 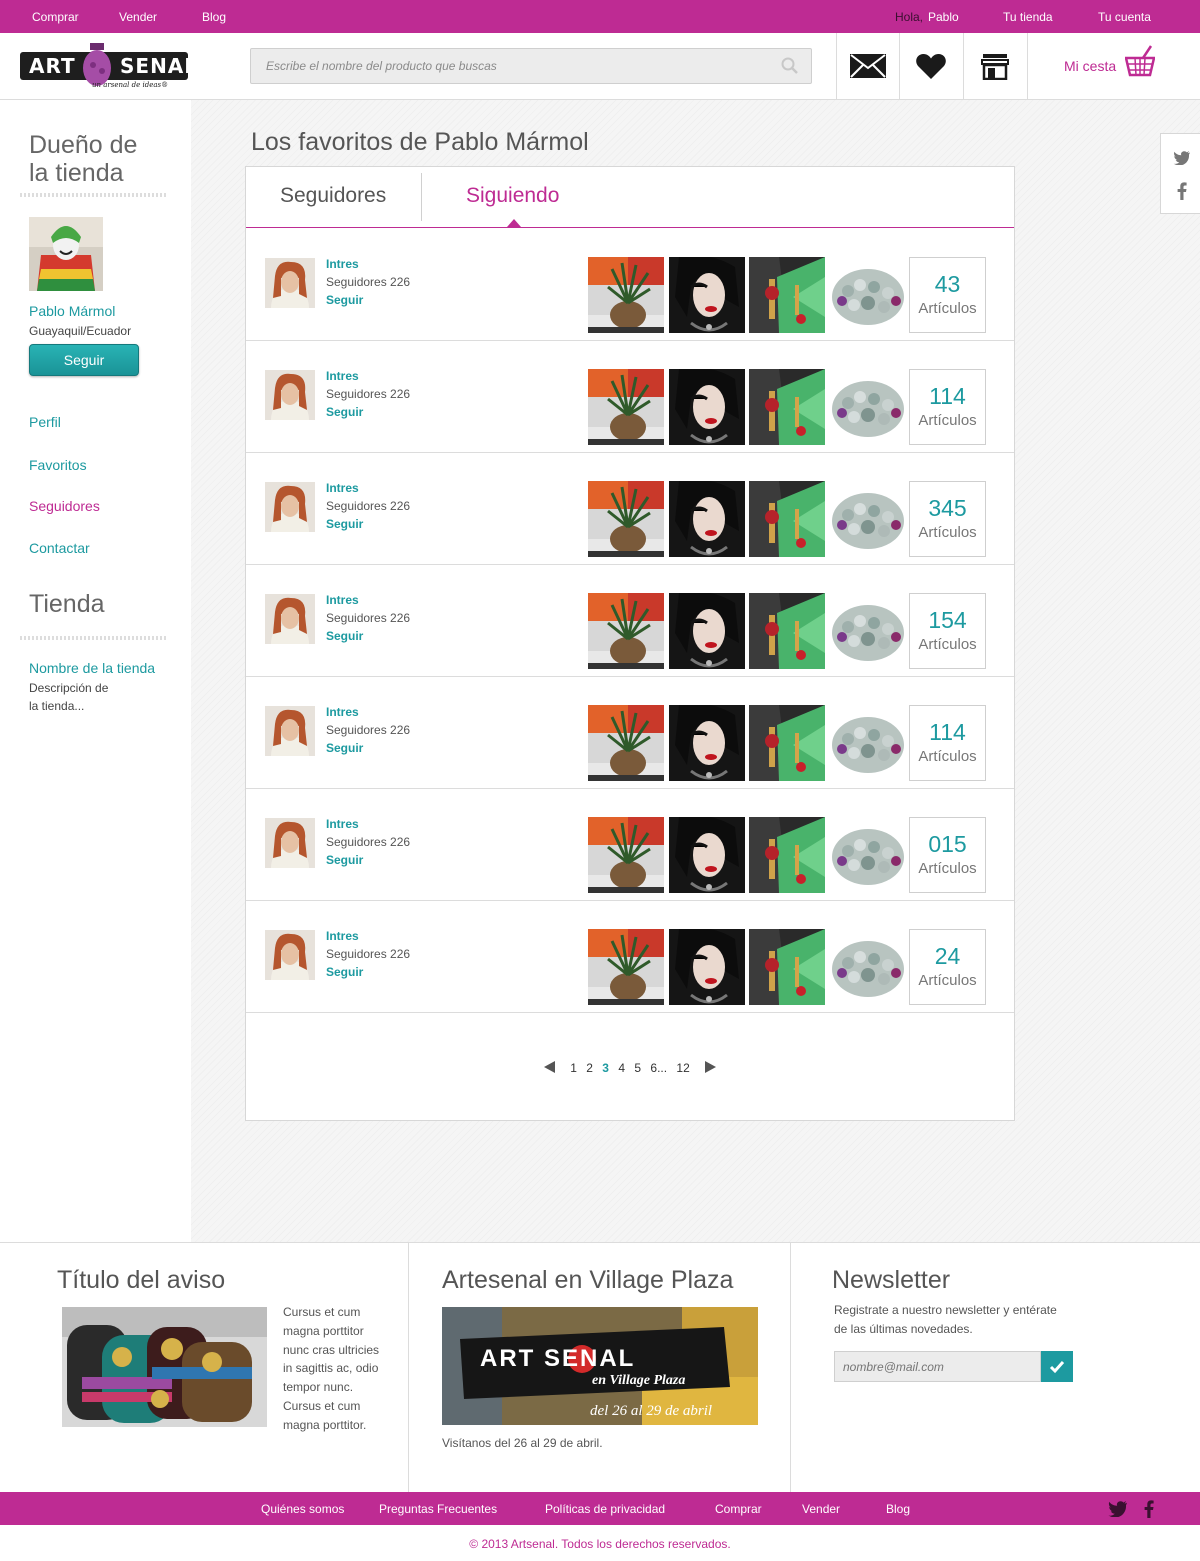 What do you see at coordinates (682, 1068) in the screenshot?
I see `page-link: 12` at bounding box center [682, 1068].